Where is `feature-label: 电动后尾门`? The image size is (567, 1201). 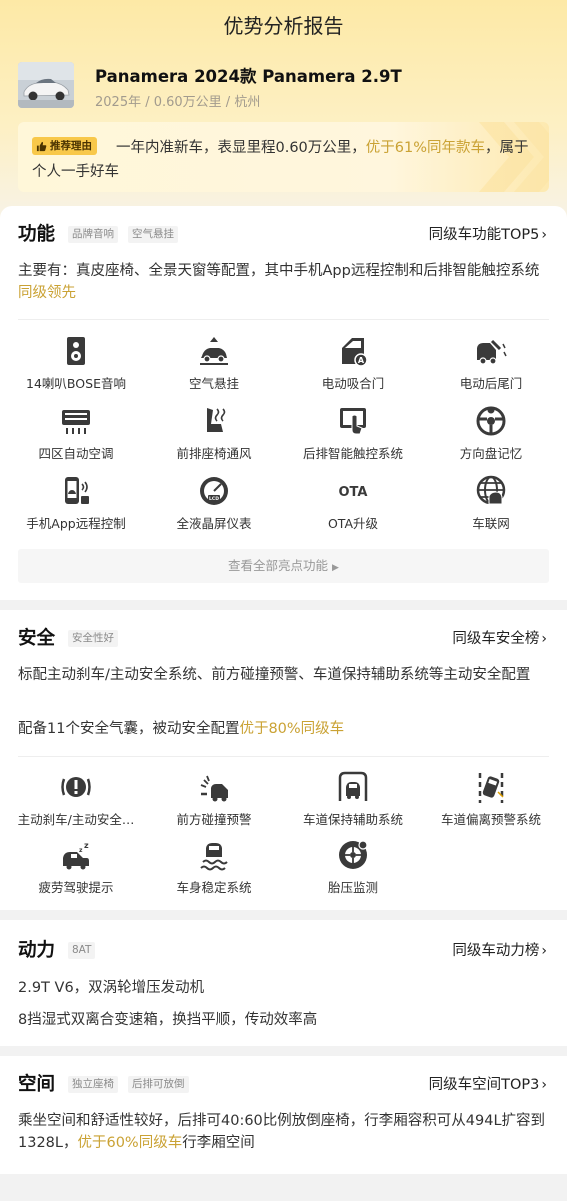
feature-label: 电动后尾门 is located at coordinates (491, 383).